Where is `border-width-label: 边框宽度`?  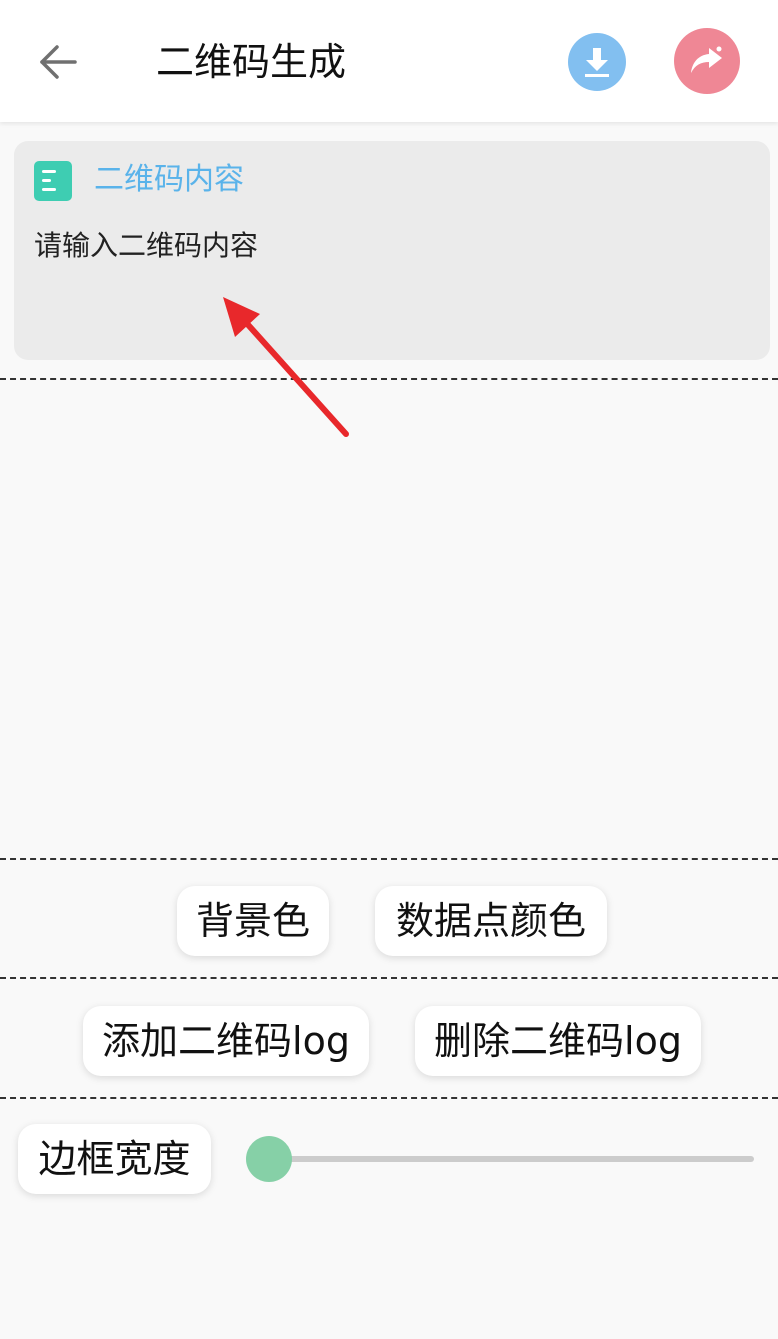
border-width-label: 边框宽度 is located at coordinates (114, 1159).